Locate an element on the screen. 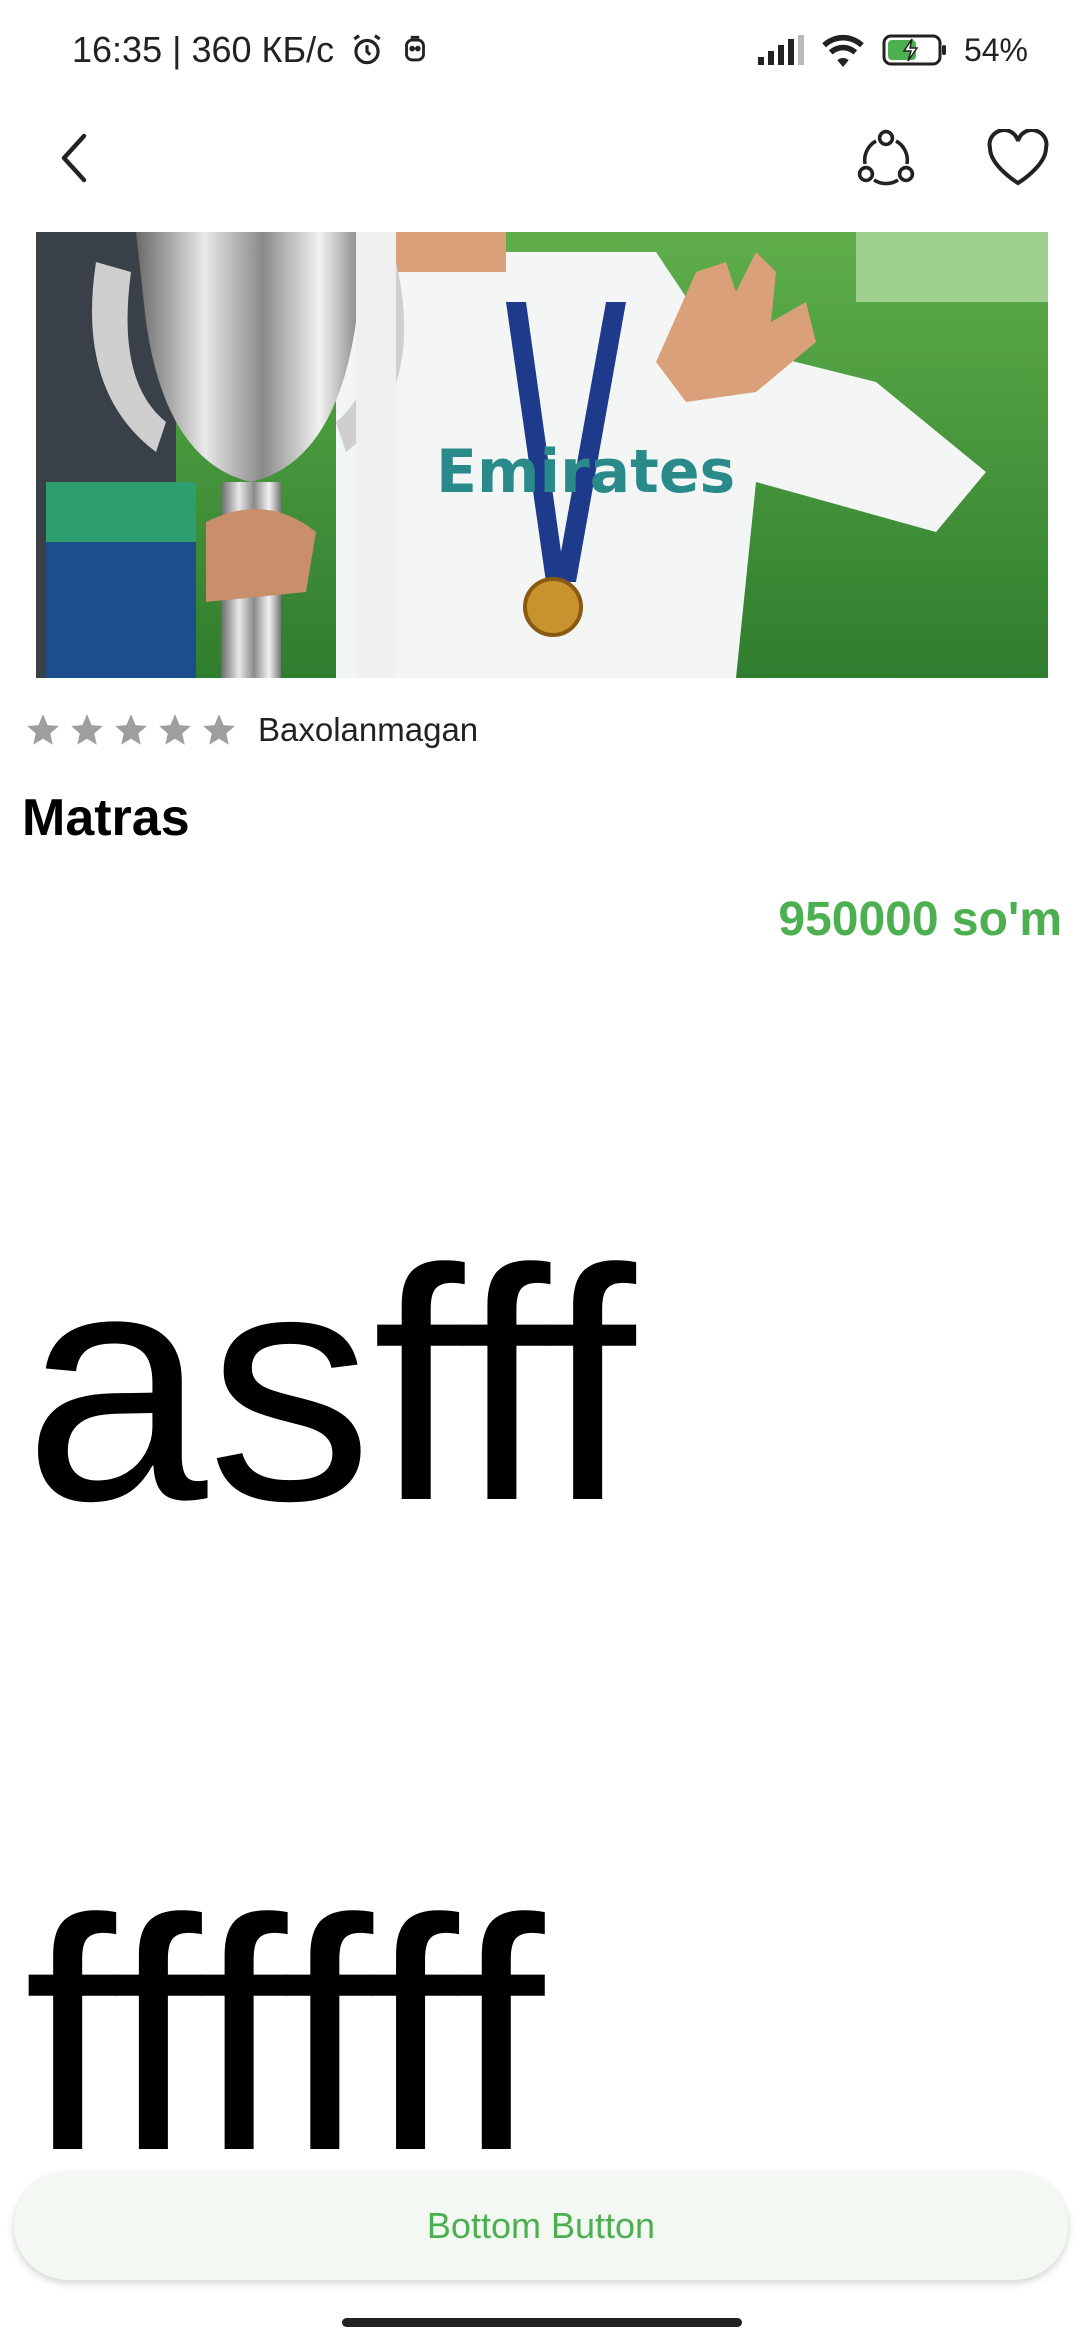 The height and width of the screenshot is (2340, 1080). status-bar: 16:35 | 360 КБ/с 54% is located at coordinates (540, 50).